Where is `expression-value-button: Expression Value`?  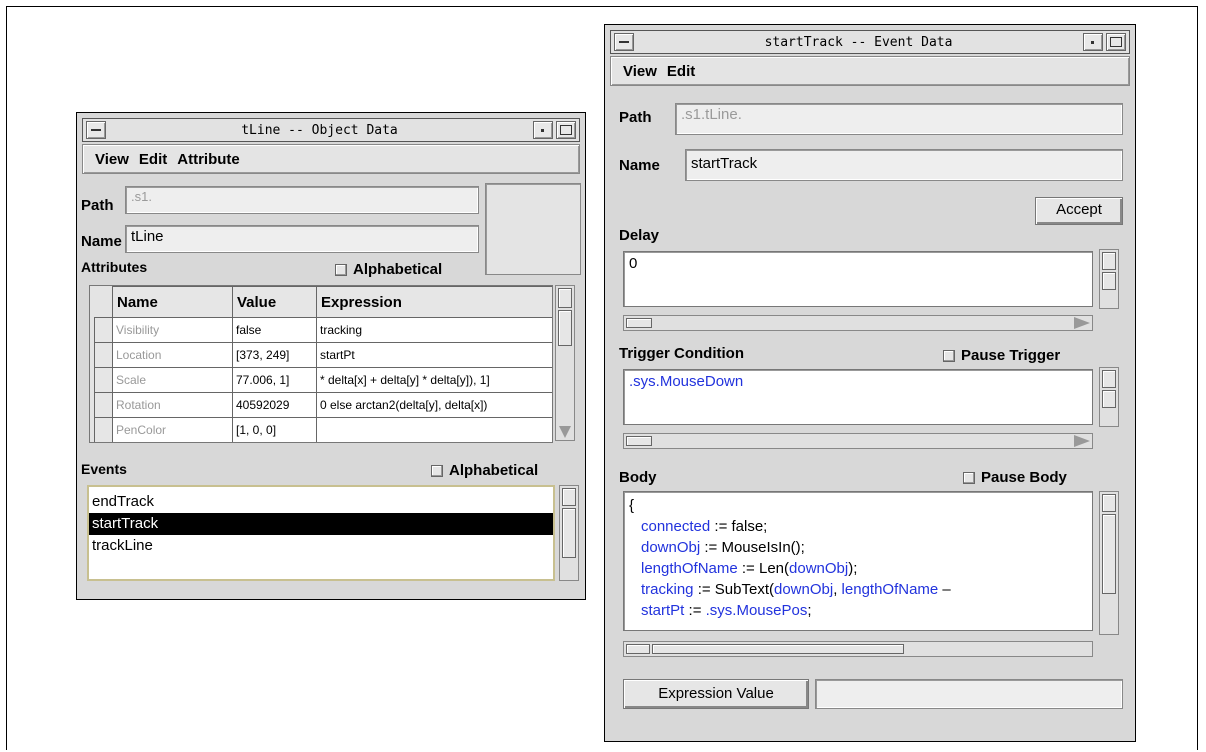 expression-value-button: Expression Value is located at coordinates (716, 694).